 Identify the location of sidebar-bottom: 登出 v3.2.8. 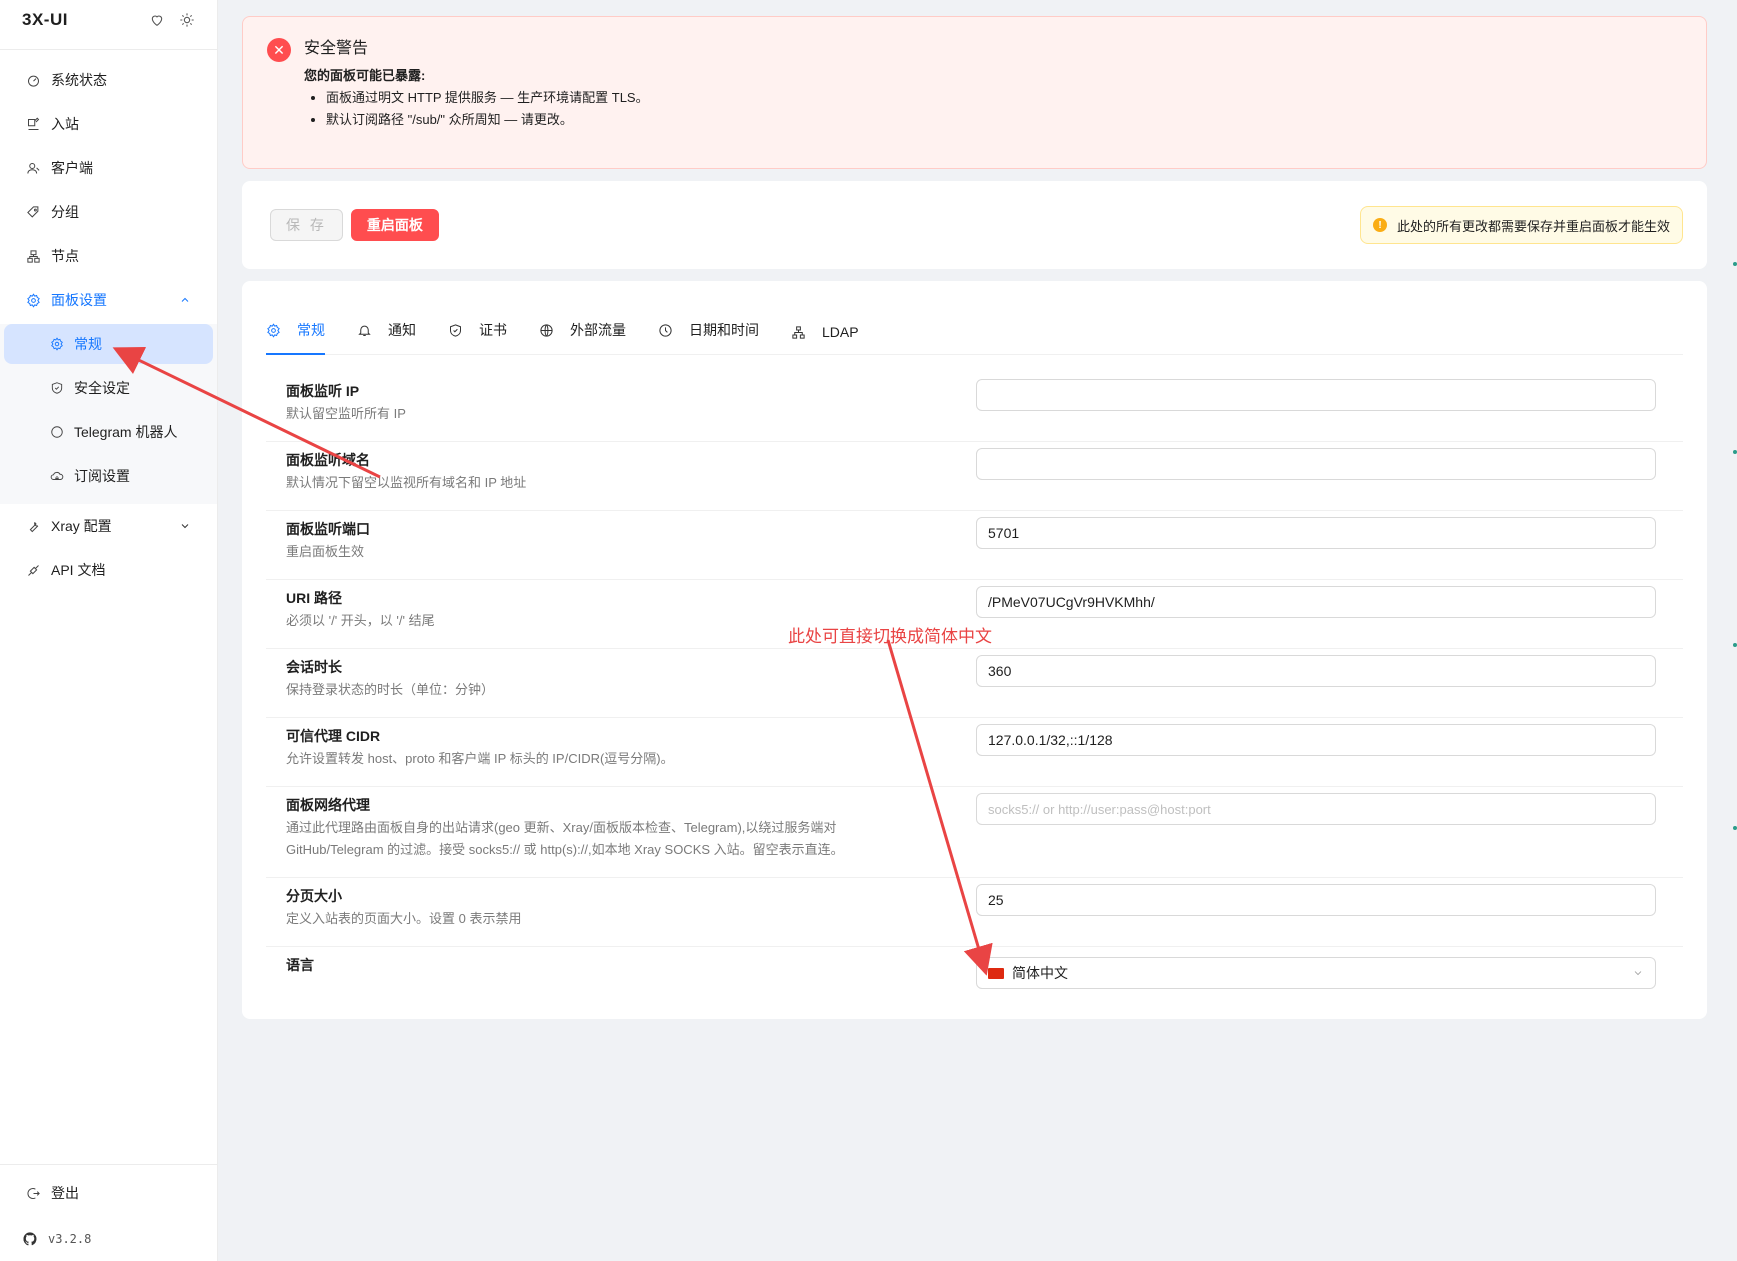
(108, 1212).